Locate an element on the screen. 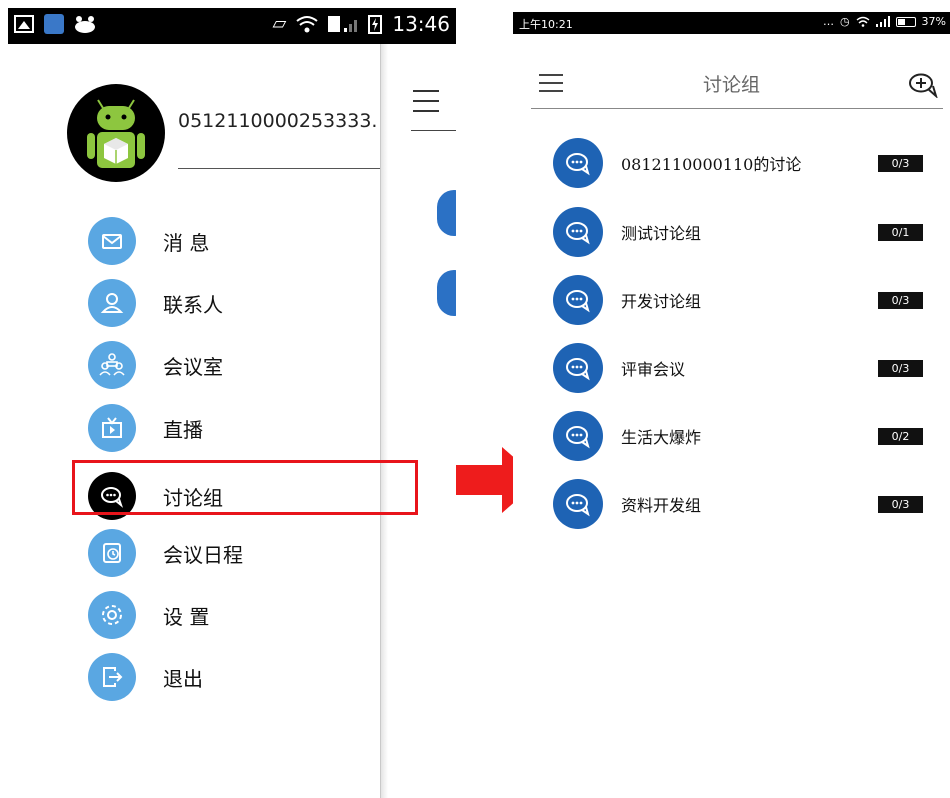  logout-icon is located at coordinates (112, 677).